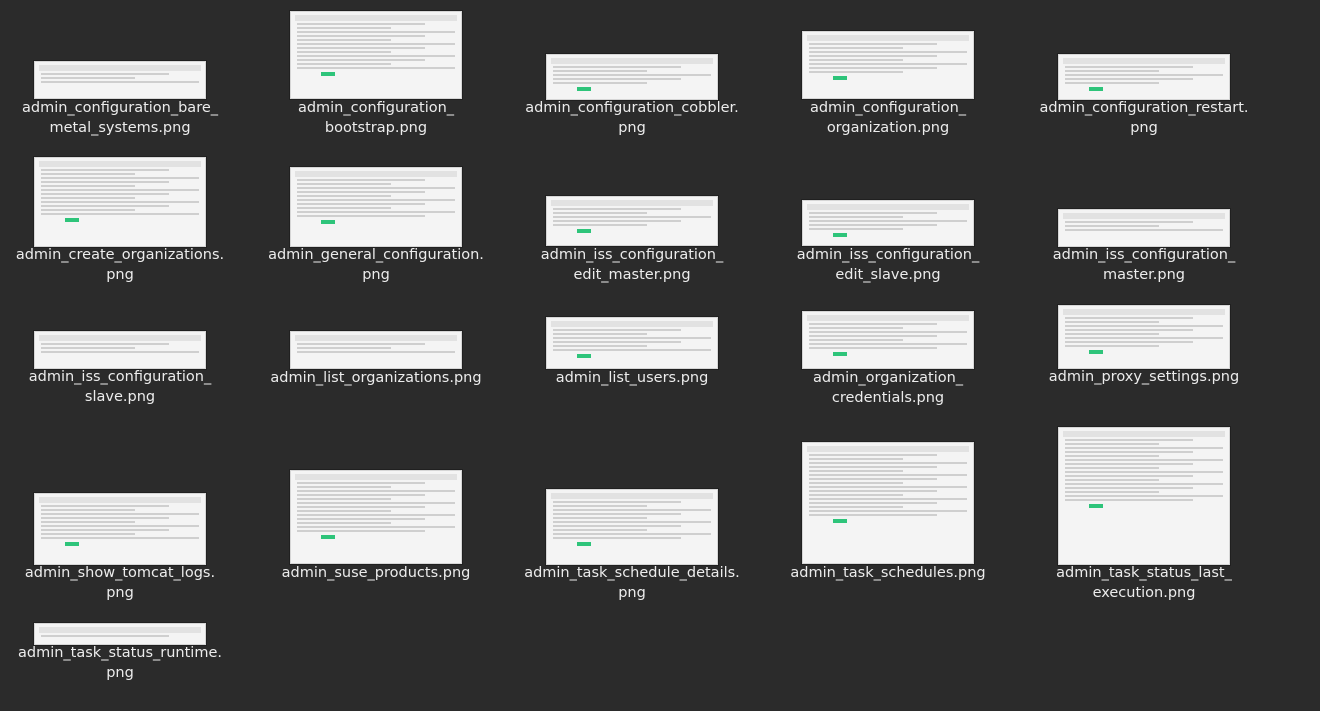 The height and width of the screenshot is (711, 1320). What do you see at coordinates (888, 388) in the screenshot?
I see `file-name-label: admin_organization_ credentials.png` at bounding box center [888, 388].